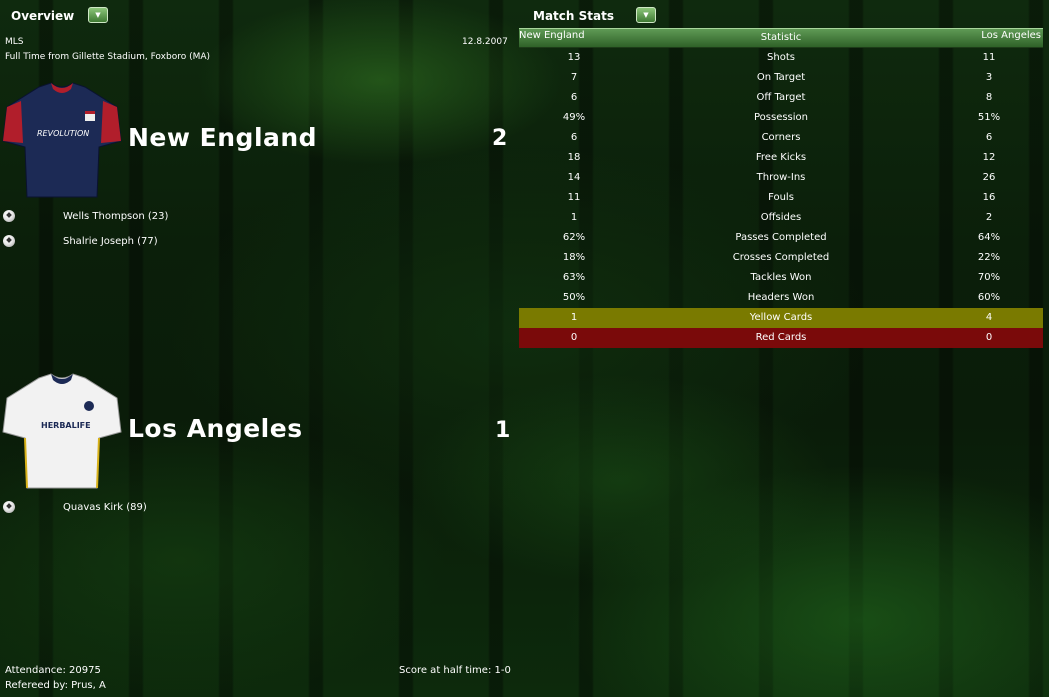  Describe the element at coordinates (62, 433) in the screenshot. I see `away-team-shirt: HERBALIFE` at that location.